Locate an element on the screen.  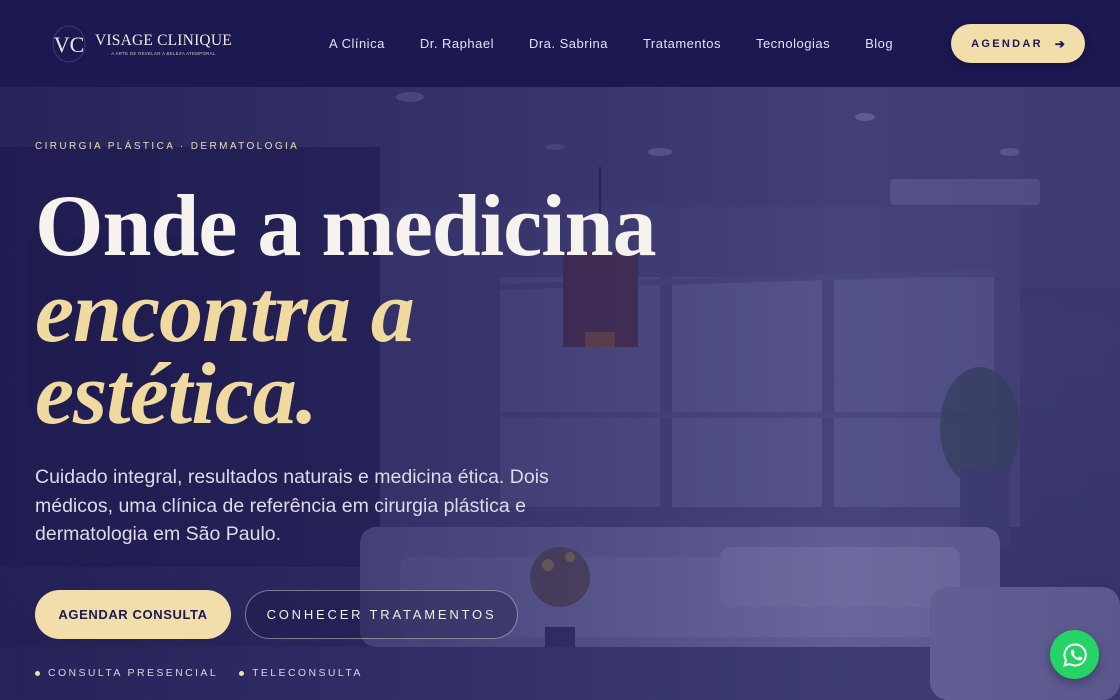
headline-line-2: encontra a is located at coordinates (225, 312).